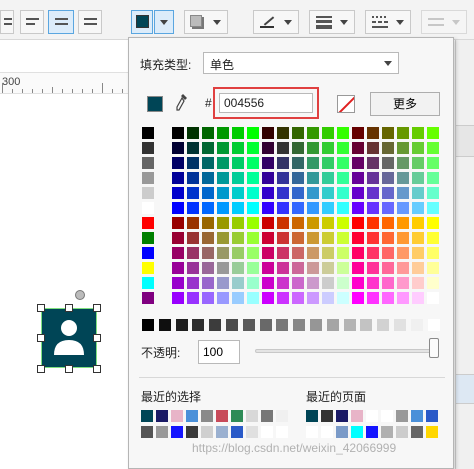 The image size is (474, 469). Describe the element at coordinates (61, 22) in the screenshot. I see `align-center-button` at that location.